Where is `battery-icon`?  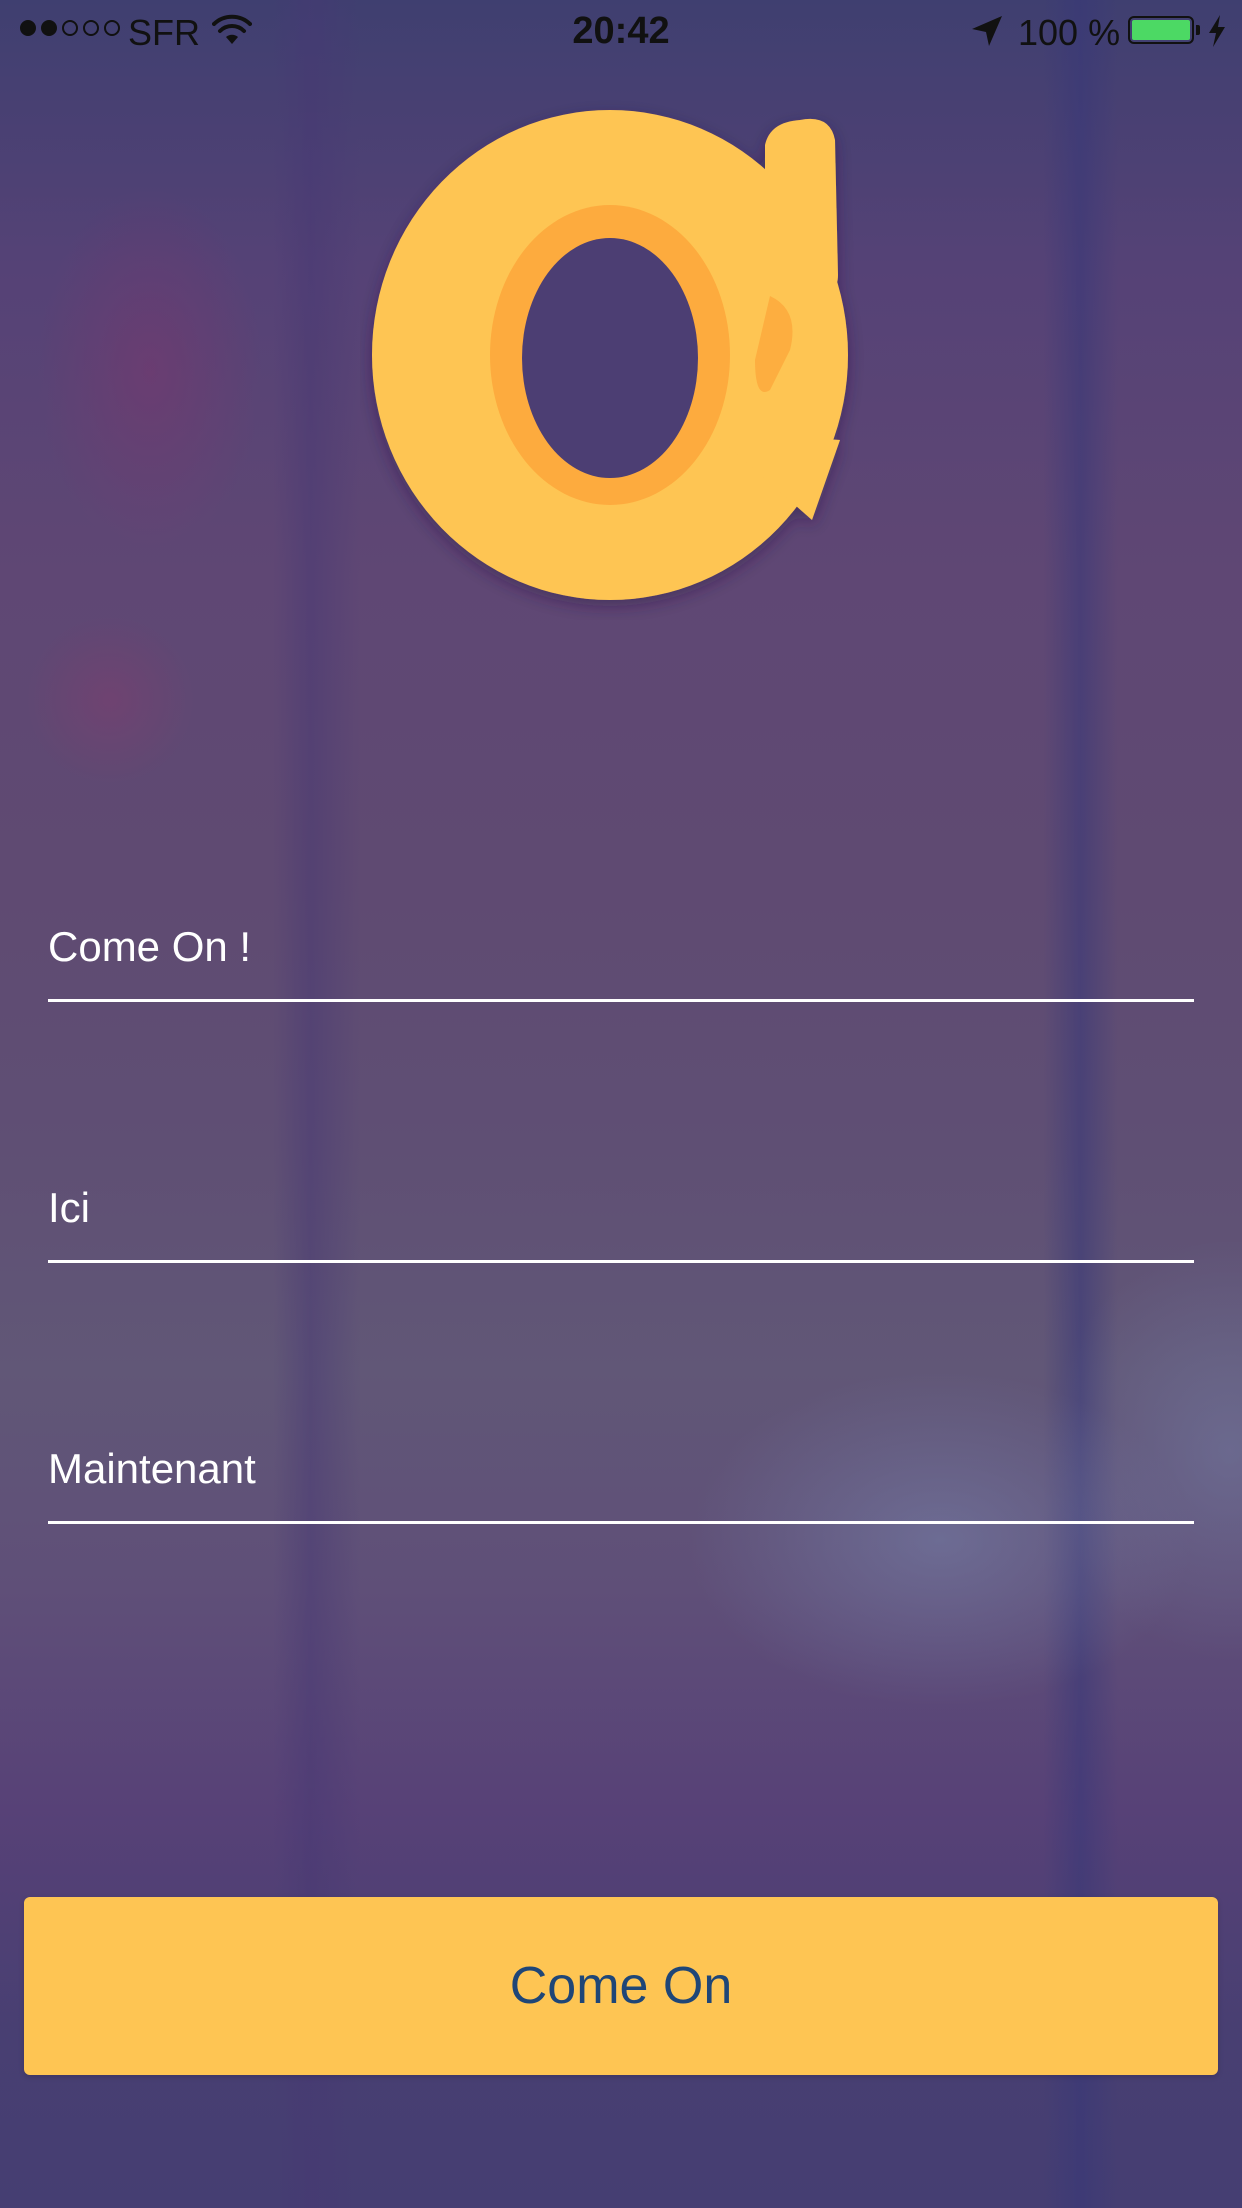
battery-icon is located at coordinates (1161, 30).